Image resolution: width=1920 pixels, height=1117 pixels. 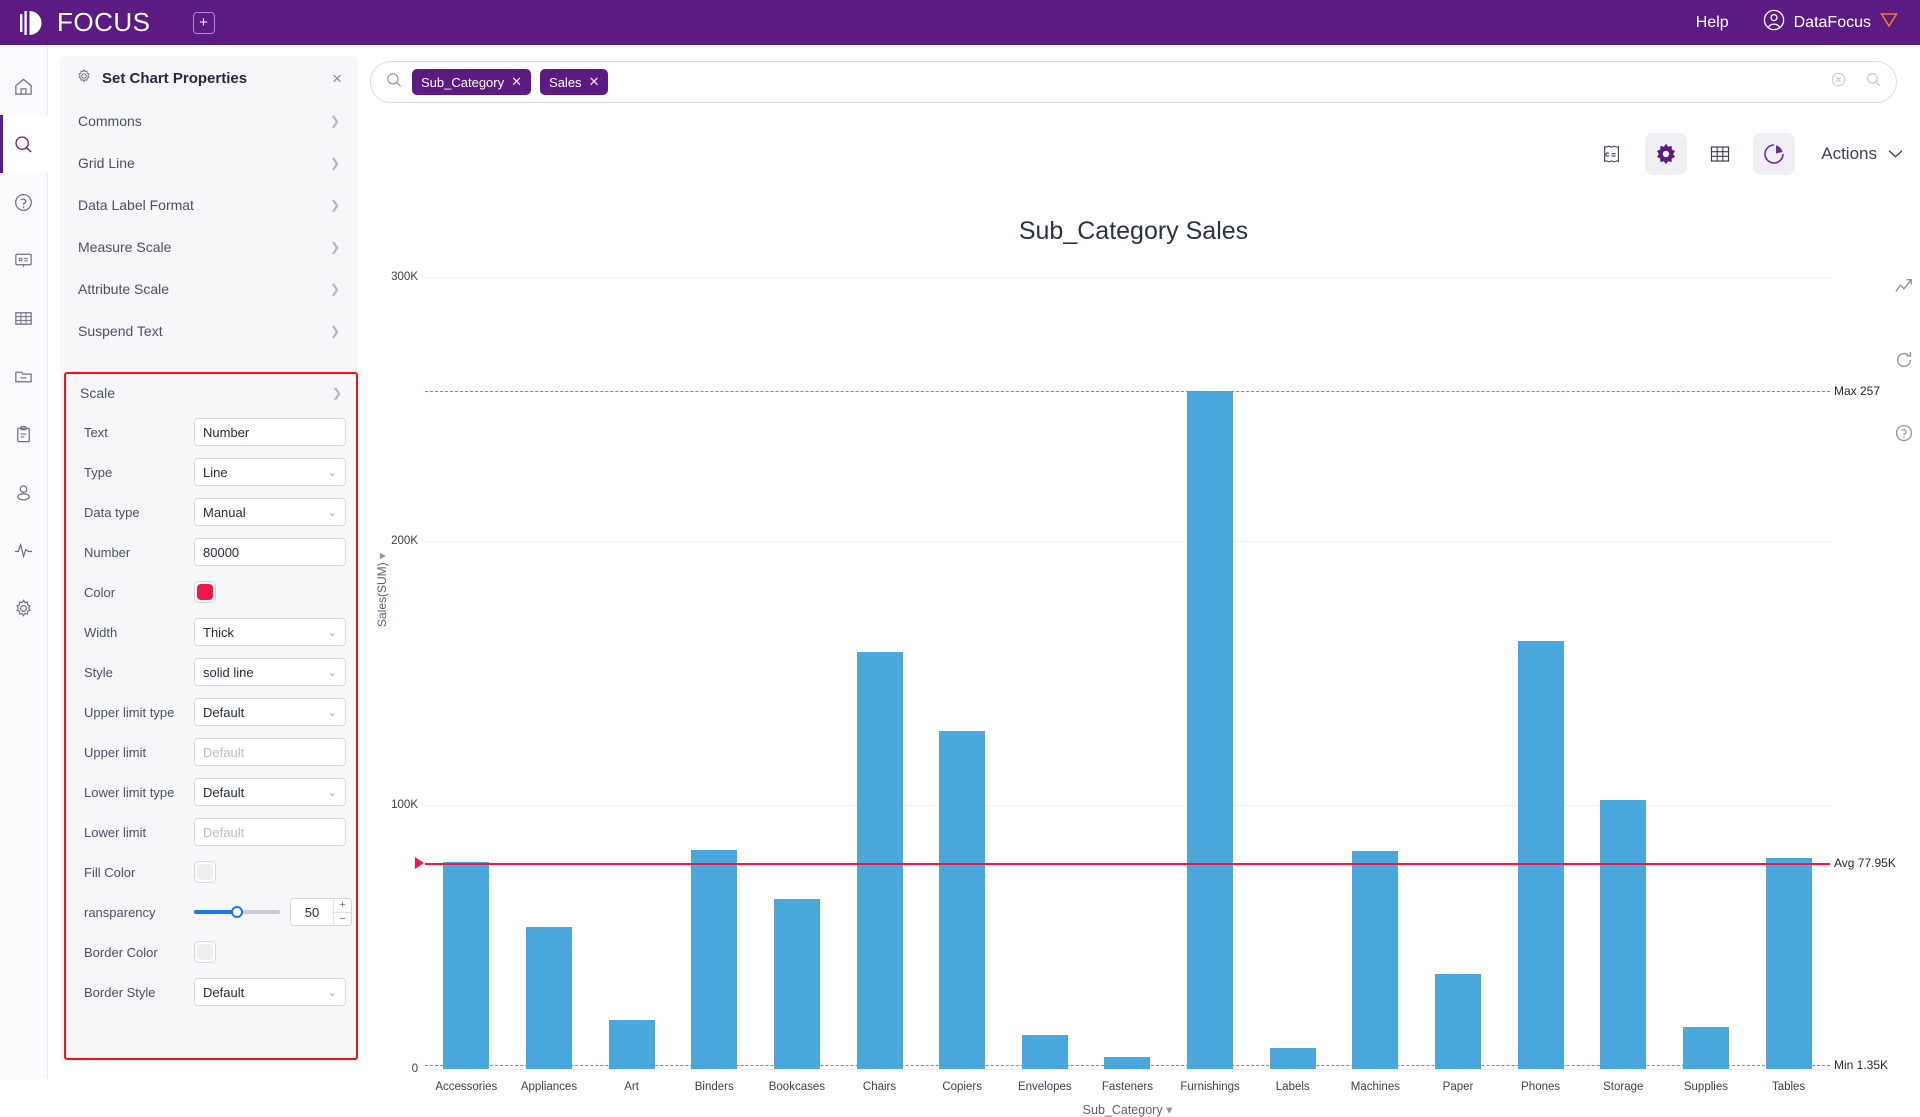 I want to click on bar-slot: Art, so click(x=631, y=685).